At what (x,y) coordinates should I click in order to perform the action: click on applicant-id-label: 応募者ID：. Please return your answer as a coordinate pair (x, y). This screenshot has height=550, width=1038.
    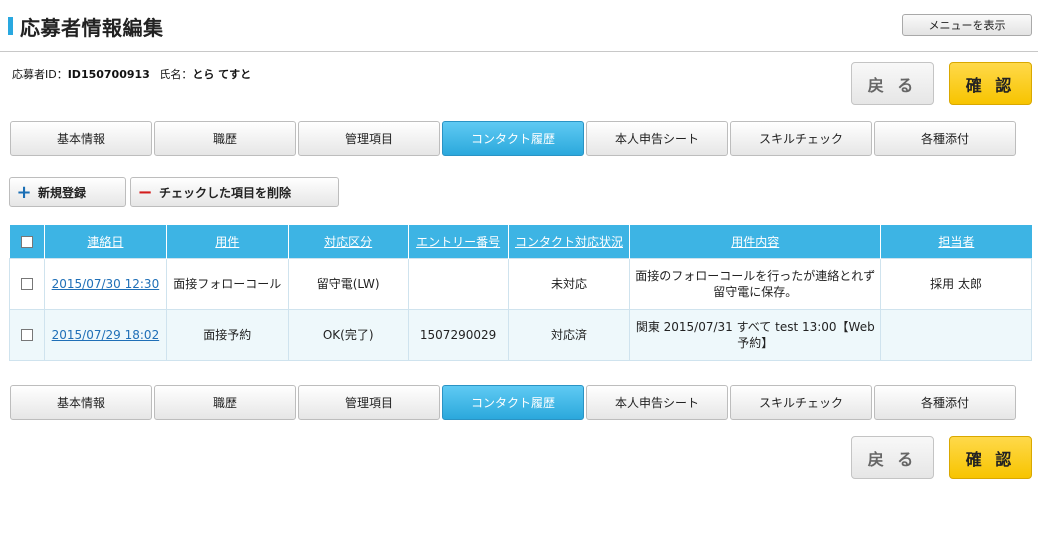
    Looking at the image, I should click on (40, 74).